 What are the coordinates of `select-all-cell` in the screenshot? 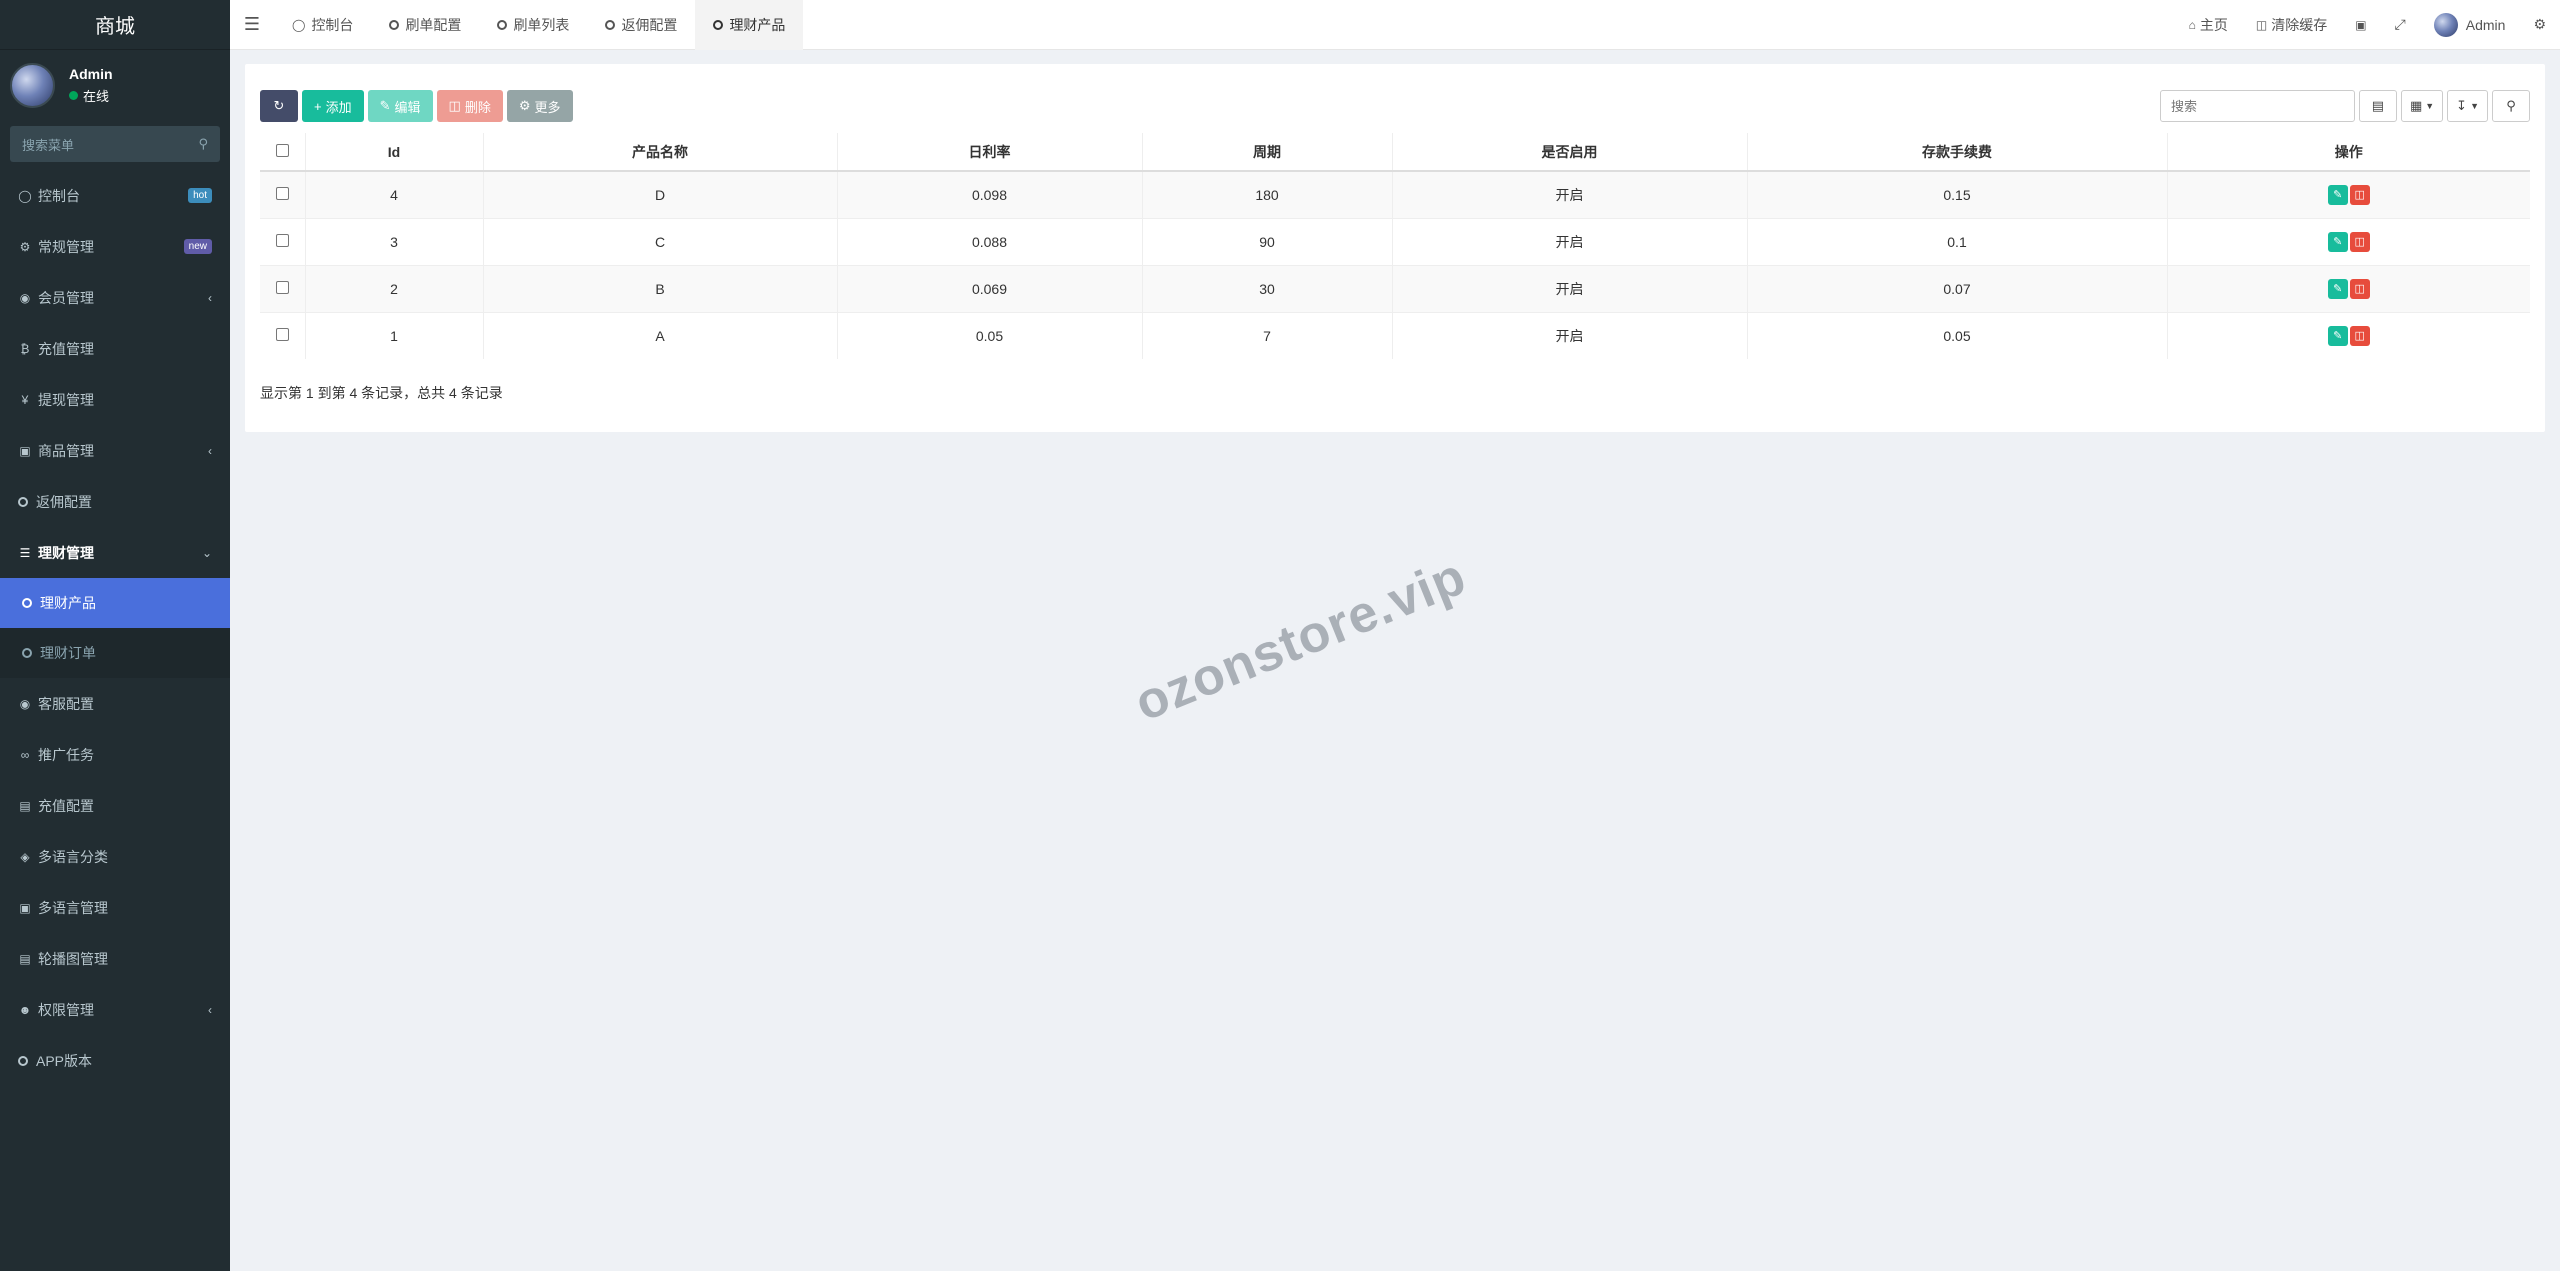 It's located at (282, 152).